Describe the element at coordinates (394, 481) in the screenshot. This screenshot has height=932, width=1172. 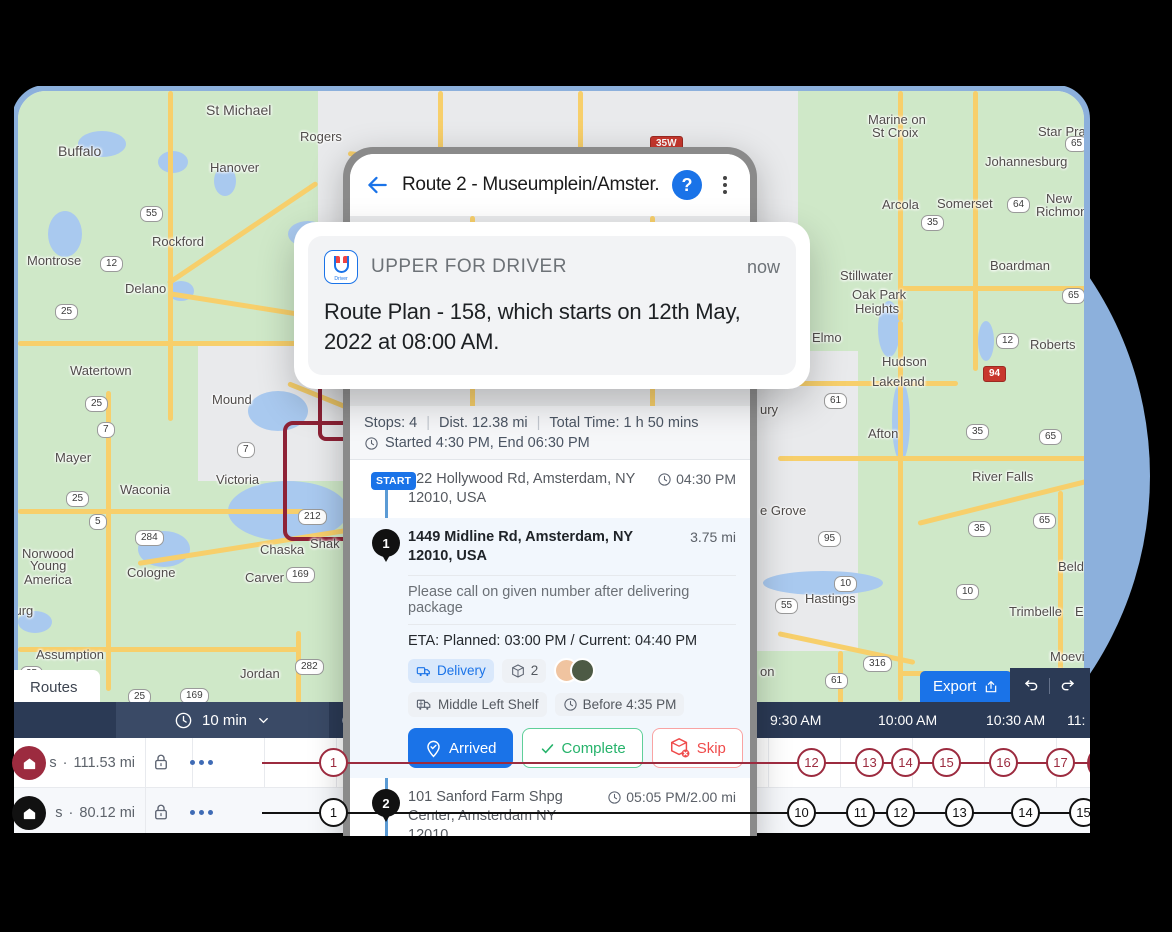
I see `start-badge: START` at that location.